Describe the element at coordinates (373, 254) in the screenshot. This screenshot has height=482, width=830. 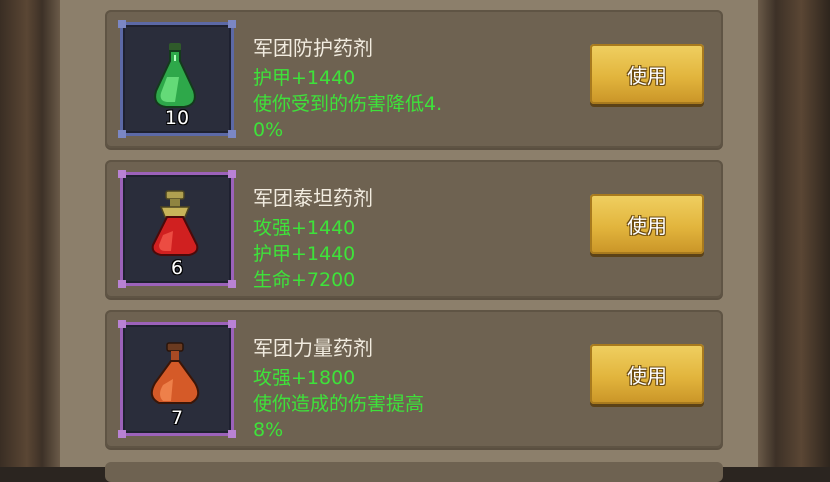
I see `item-description: 攻强+1440 护甲+1440 生命+7200` at that location.